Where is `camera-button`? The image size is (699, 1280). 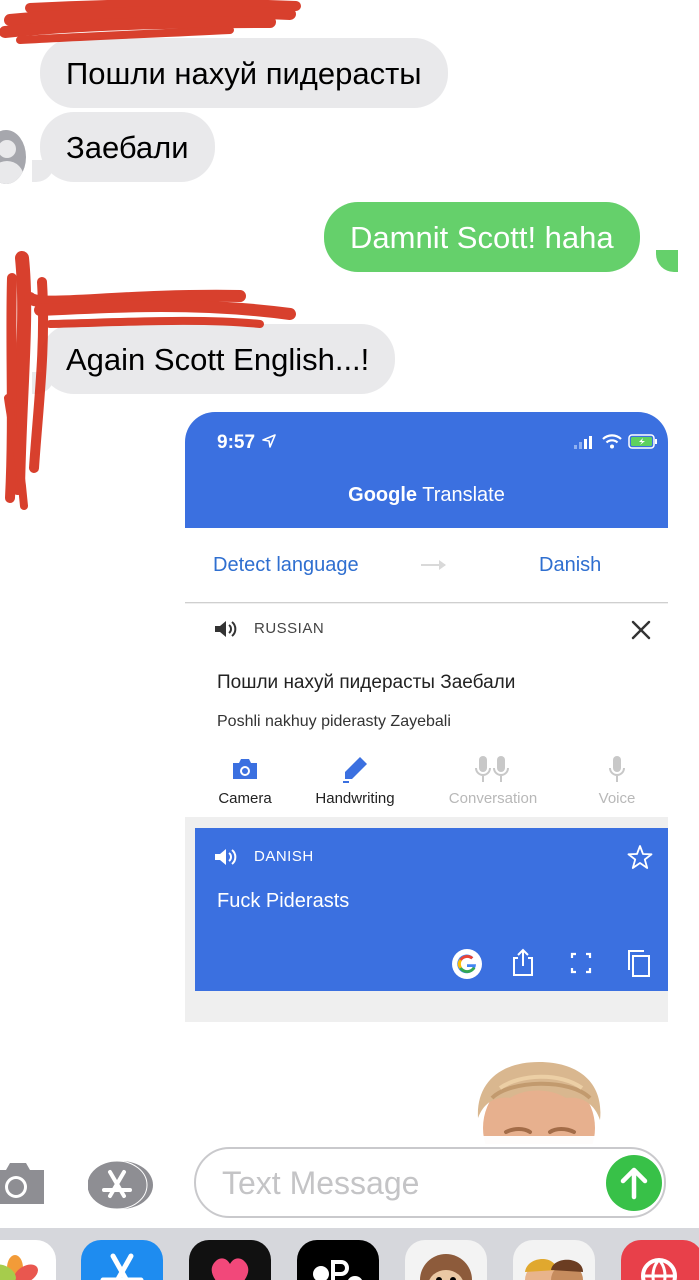 camera-button is located at coordinates (23, 1183).